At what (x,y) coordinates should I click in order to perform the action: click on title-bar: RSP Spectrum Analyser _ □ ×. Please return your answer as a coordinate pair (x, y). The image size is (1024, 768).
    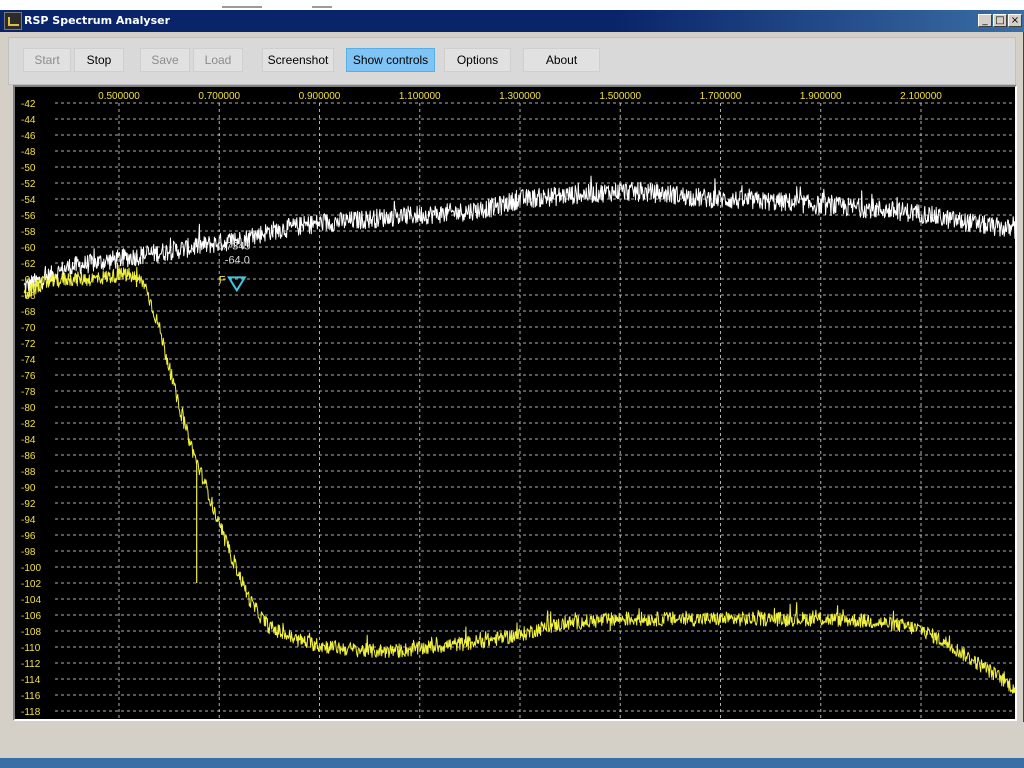
    Looking at the image, I should click on (512, 21).